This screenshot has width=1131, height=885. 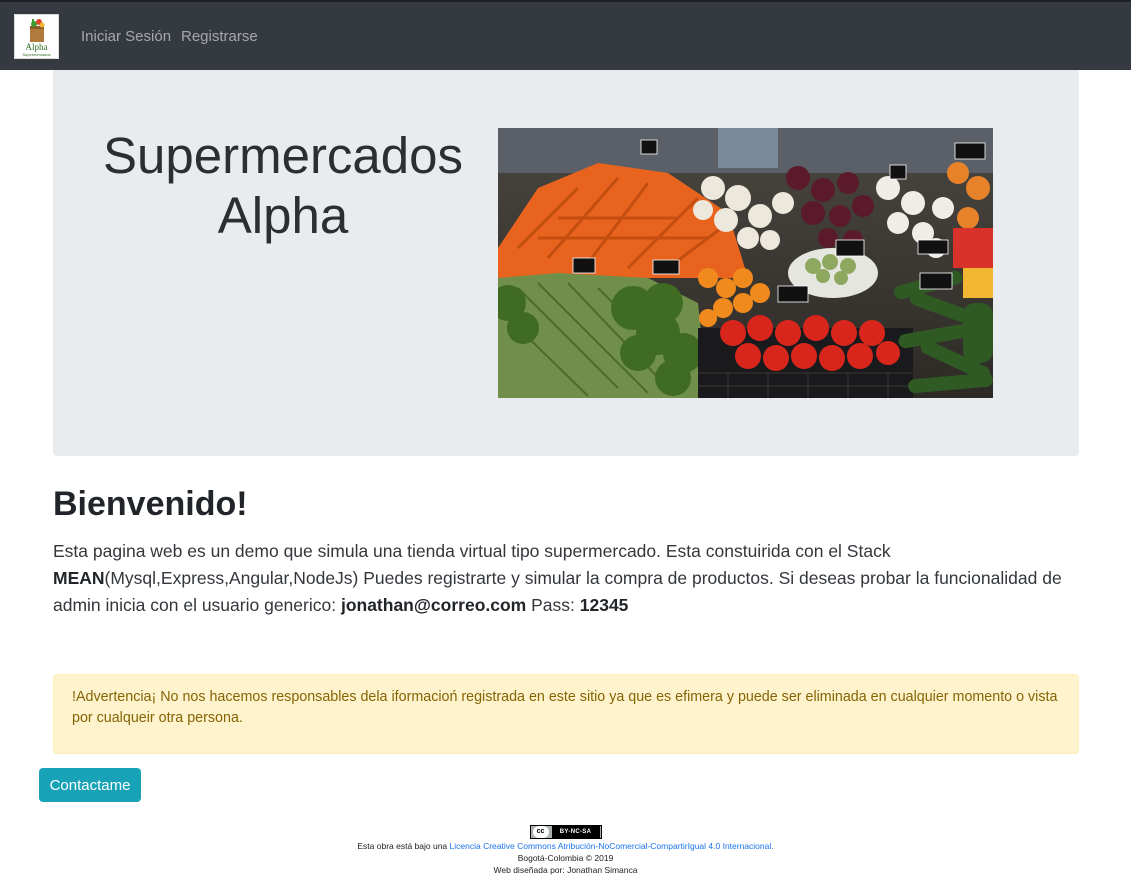 What do you see at coordinates (283, 215) in the screenshot?
I see `hero-title-line2: Alpha` at bounding box center [283, 215].